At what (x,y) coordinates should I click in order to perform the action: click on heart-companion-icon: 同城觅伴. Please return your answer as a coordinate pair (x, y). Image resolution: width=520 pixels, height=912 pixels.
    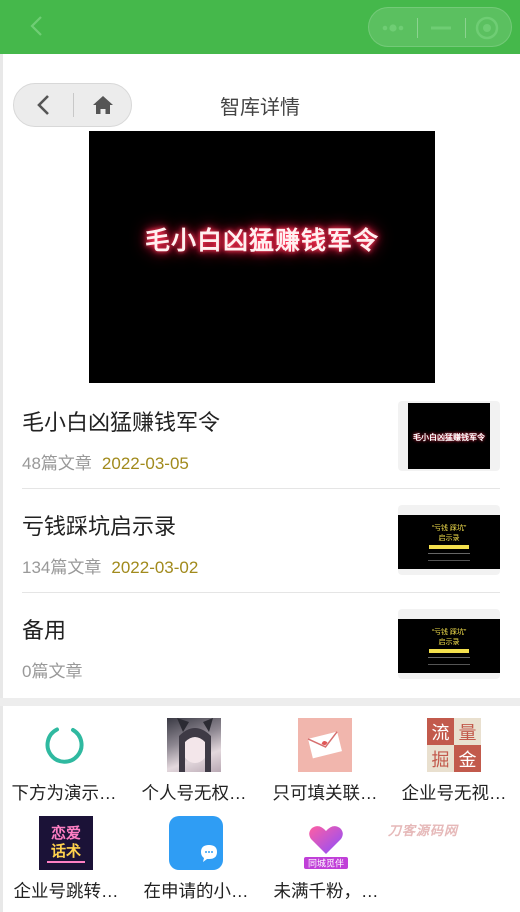
    Looking at the image, I should click on (326, 843).